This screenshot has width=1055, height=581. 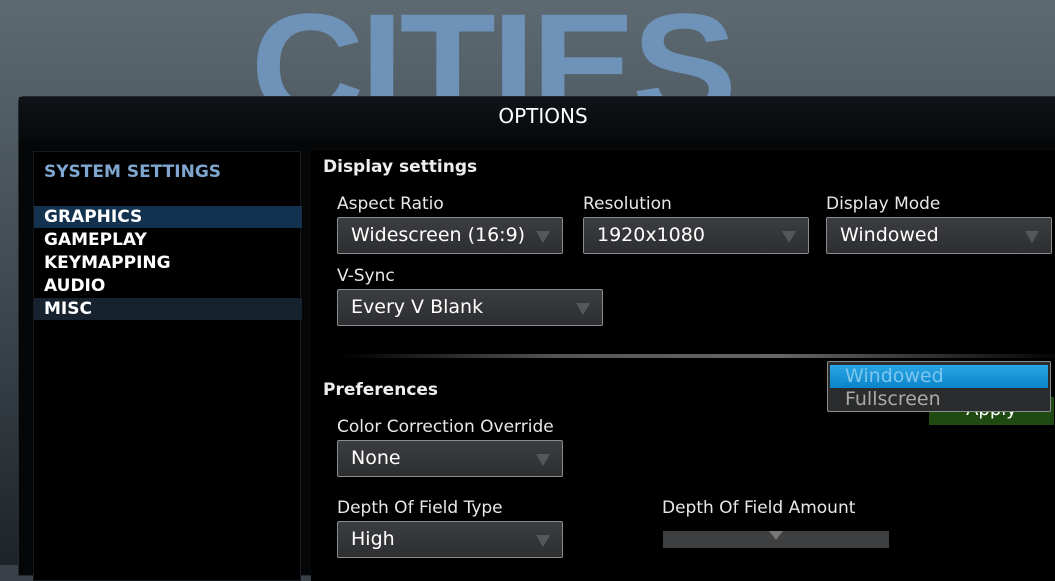 What do you see at coordinates (168, 263) in the screenshot?
I see `sidebar-item-keymapping: KEYMAPPING` at bounding box center [168, 263].